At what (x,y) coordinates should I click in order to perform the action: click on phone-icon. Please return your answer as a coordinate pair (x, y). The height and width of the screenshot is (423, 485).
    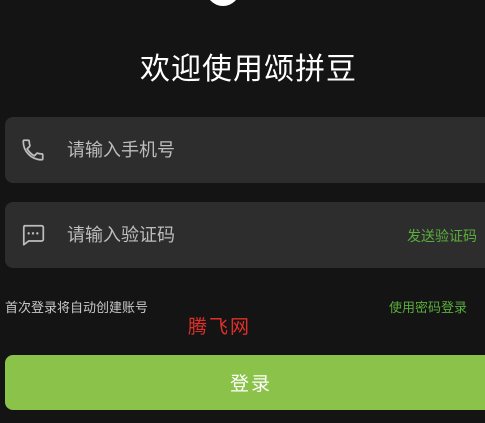
    Looking at the image, I should click on (33, 150).